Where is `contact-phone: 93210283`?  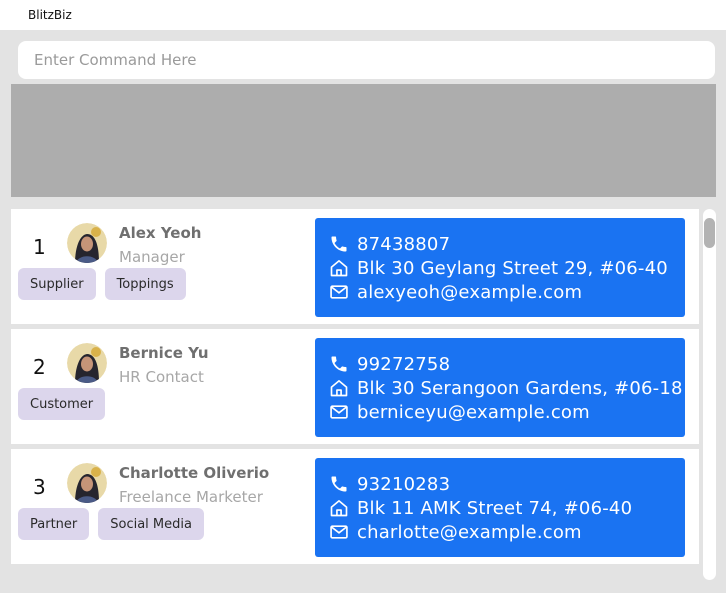 contact-phone: 93210283 is located at coordinates (404, 484).